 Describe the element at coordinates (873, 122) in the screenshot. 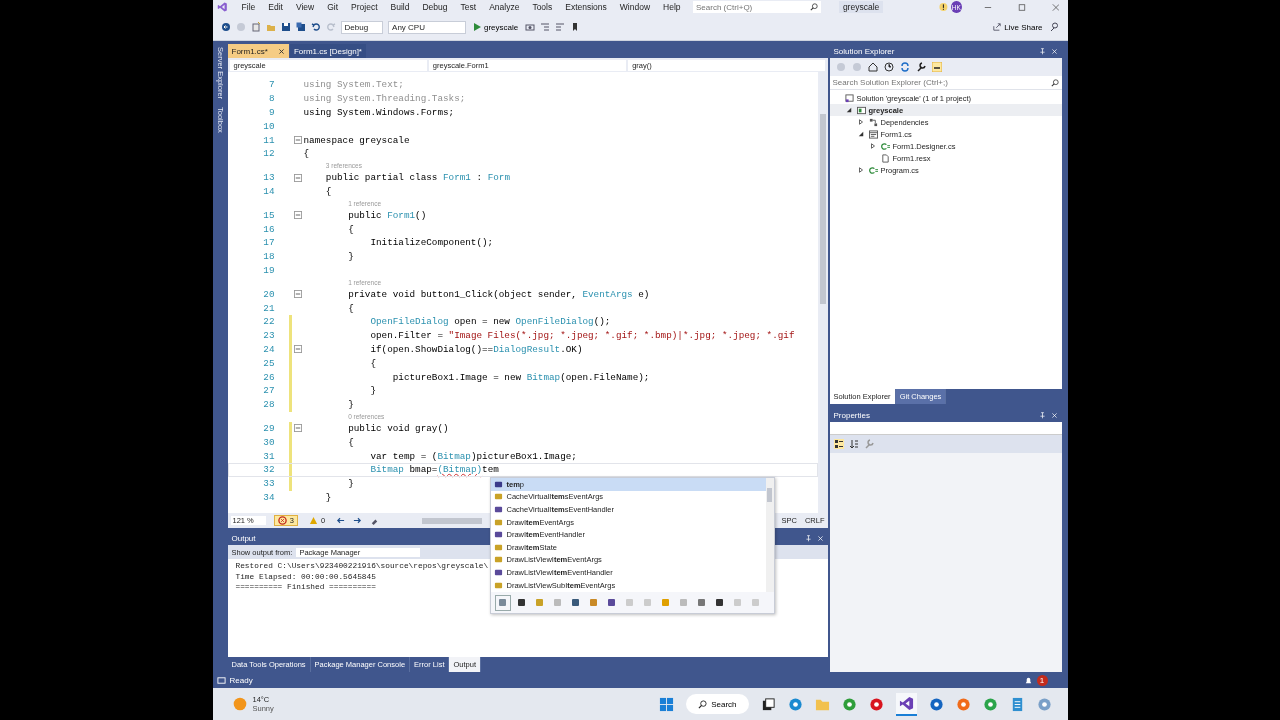

I see `dependencies-icon` at that location.